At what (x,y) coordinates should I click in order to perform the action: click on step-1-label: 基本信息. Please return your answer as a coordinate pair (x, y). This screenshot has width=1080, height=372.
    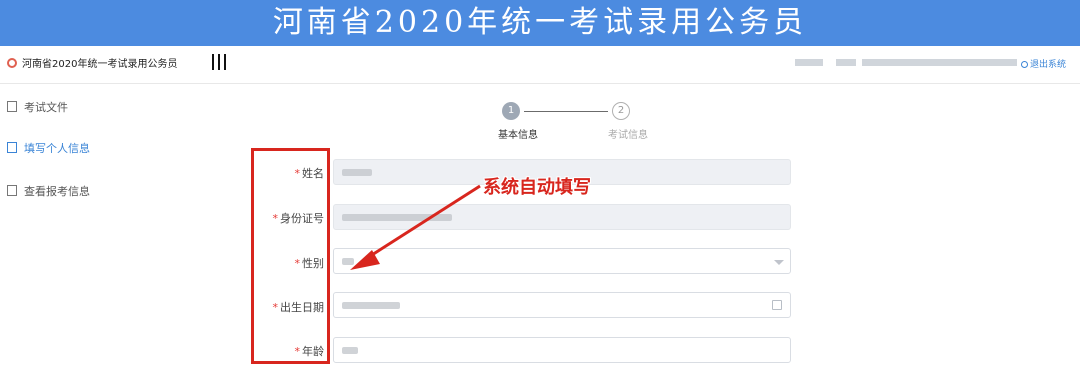
    Looking at the image, I should click on (518, 135).